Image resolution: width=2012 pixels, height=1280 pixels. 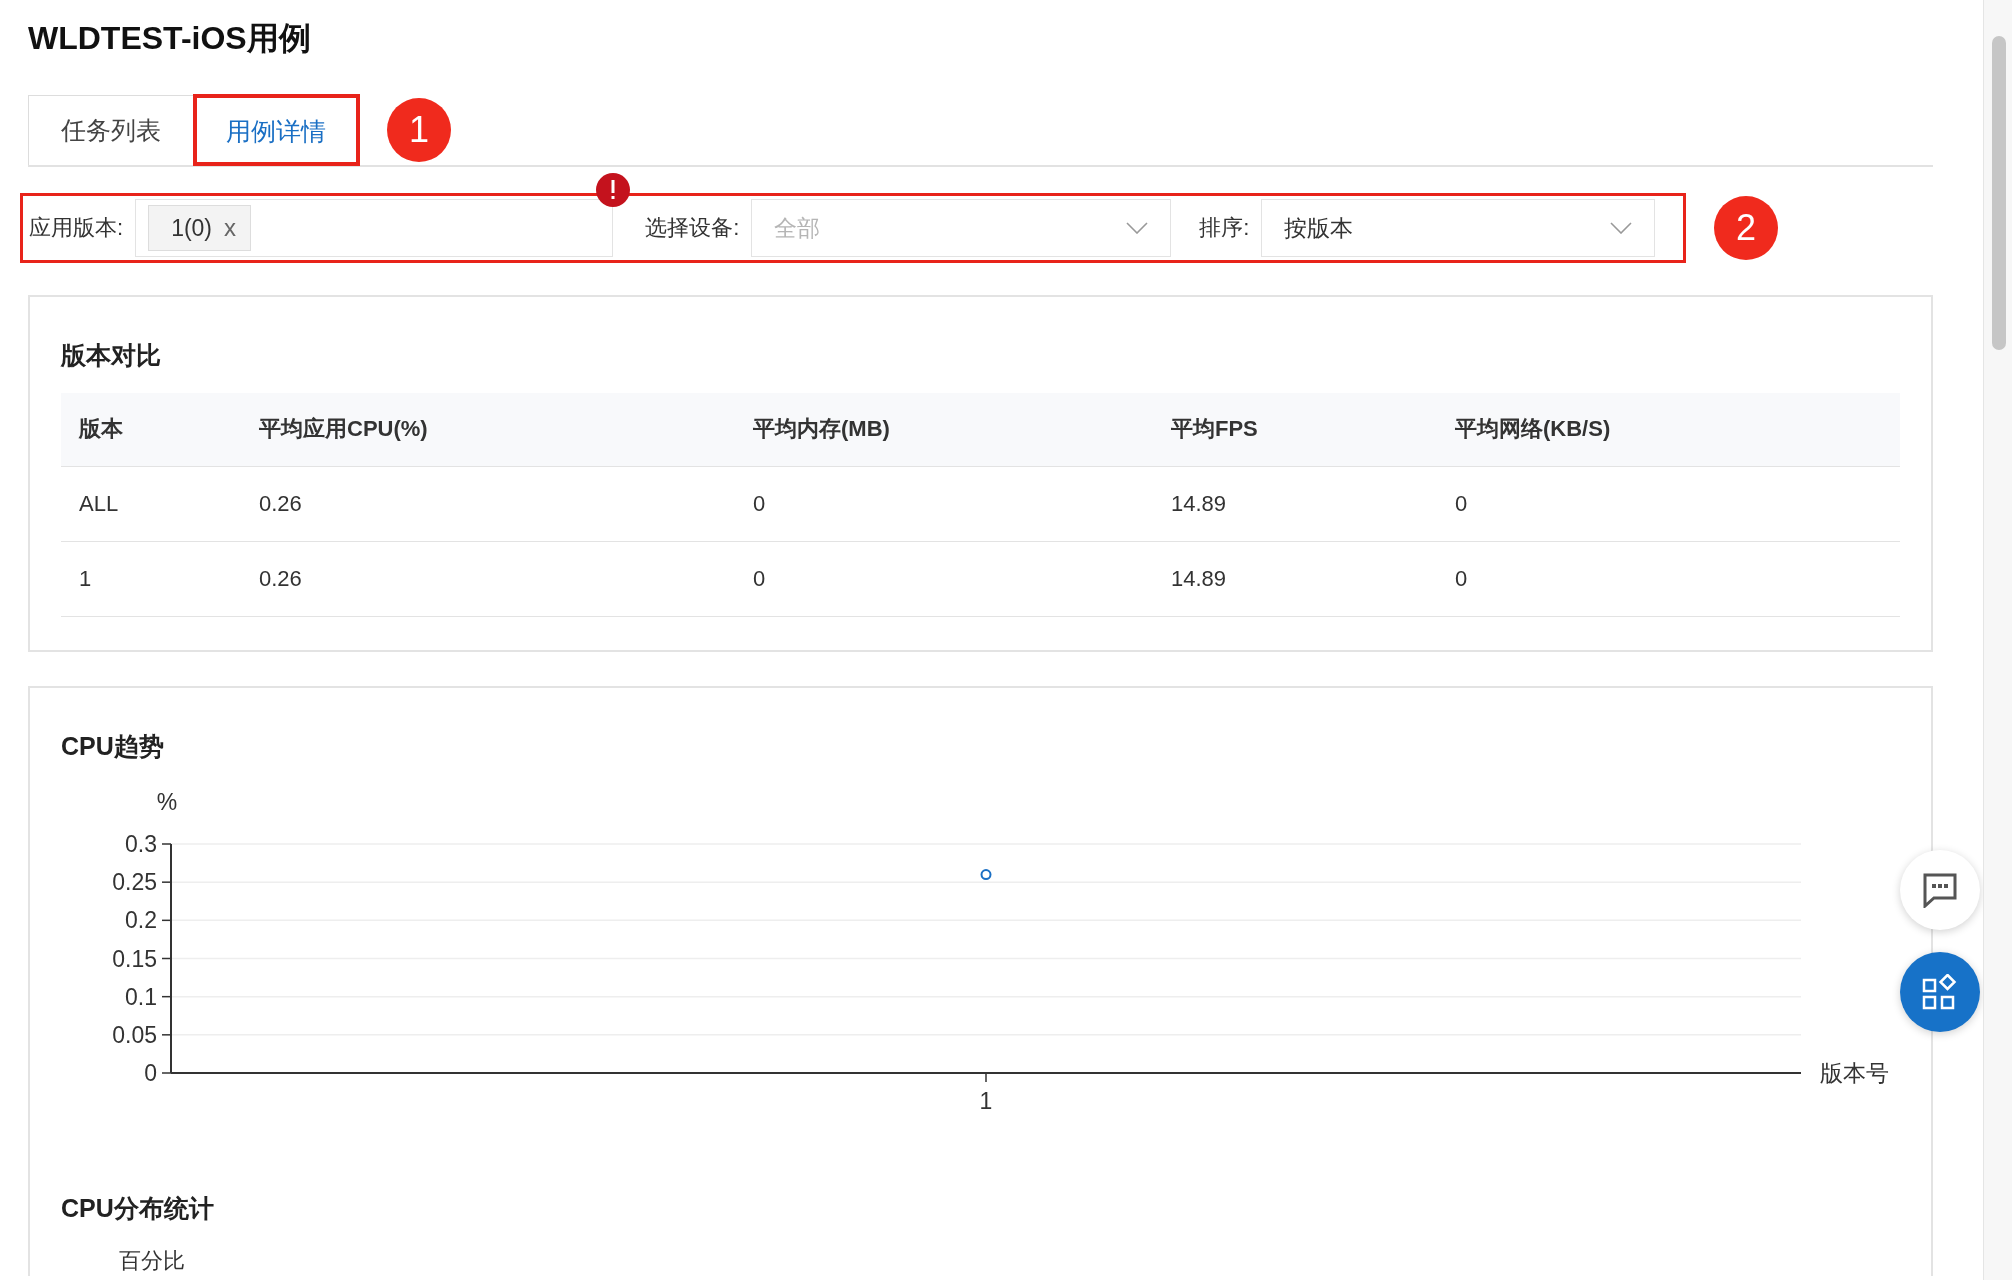 What do you see at coordinates (167, 801) in the screenshot?
I see `y-axis-label: %` at bounding box center [167, 801].